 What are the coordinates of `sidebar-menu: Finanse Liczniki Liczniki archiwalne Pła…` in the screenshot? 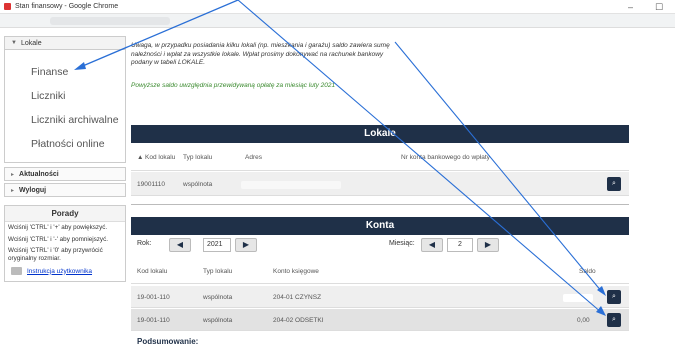 It's located at (65, 106).